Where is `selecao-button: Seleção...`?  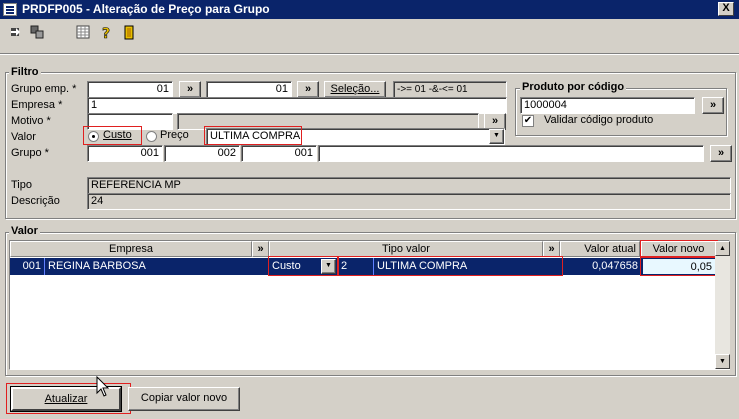
selecao-button: Seleção... is located at coordinates (355, 89).